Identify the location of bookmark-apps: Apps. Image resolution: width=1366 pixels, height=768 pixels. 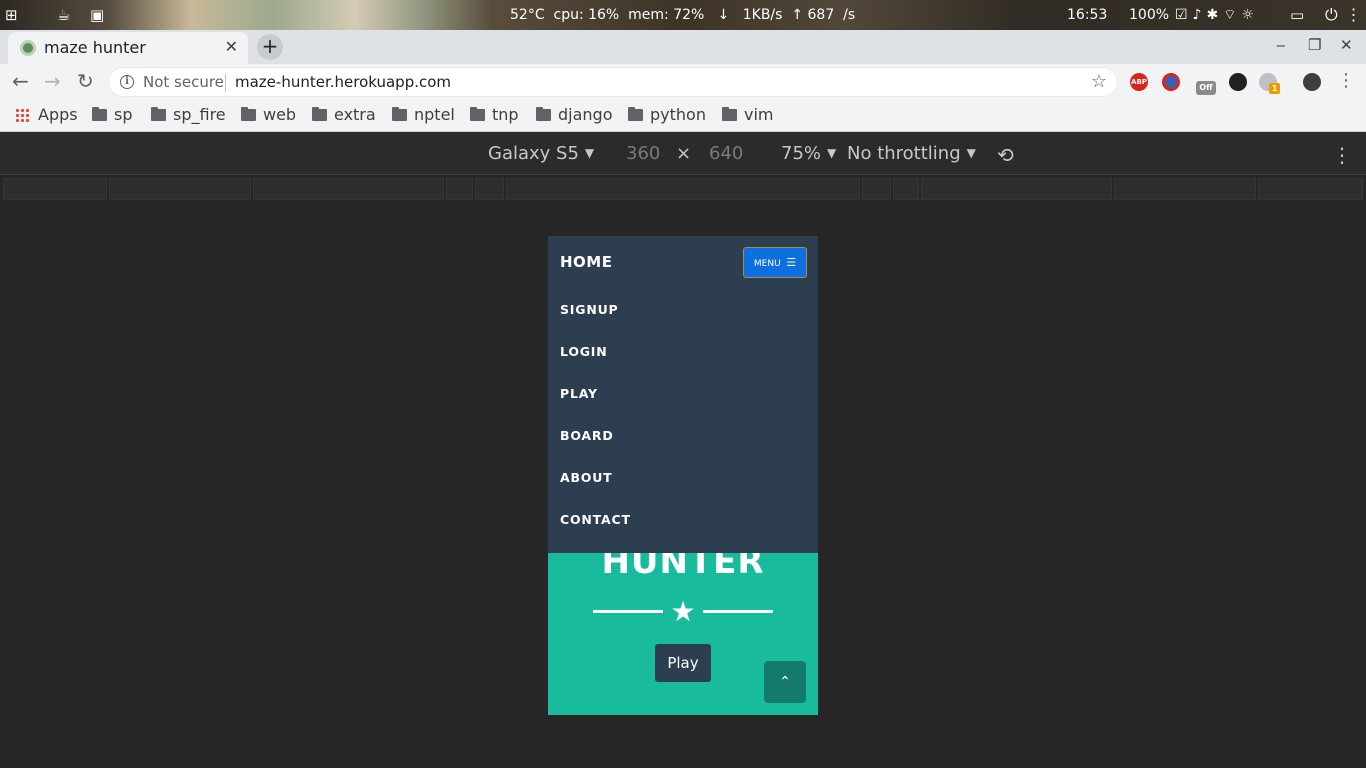
(46, 114).